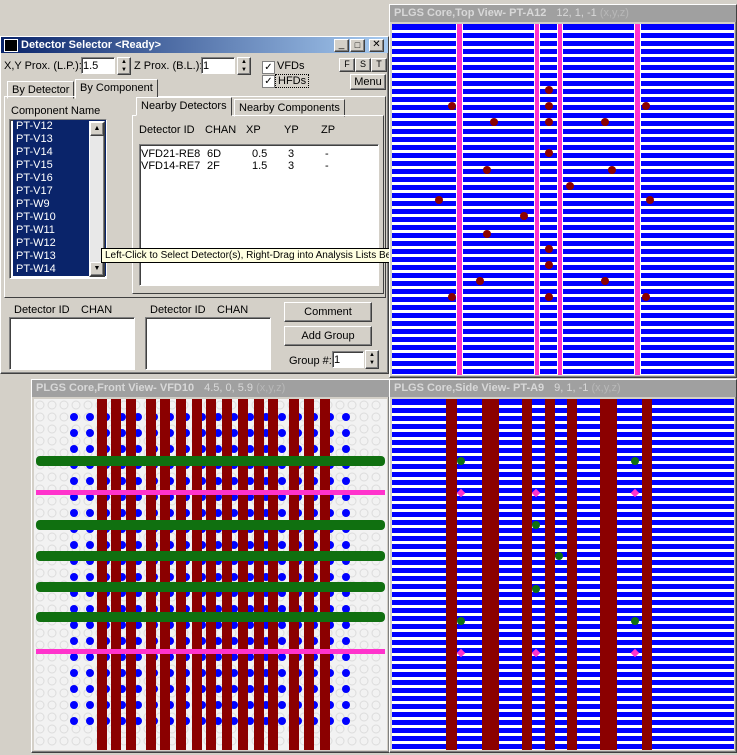 This screenshot has height=755, width=737. Describe the element at coordinates (218, 65) in the screenshot. I see `z-prox-input` at that location.